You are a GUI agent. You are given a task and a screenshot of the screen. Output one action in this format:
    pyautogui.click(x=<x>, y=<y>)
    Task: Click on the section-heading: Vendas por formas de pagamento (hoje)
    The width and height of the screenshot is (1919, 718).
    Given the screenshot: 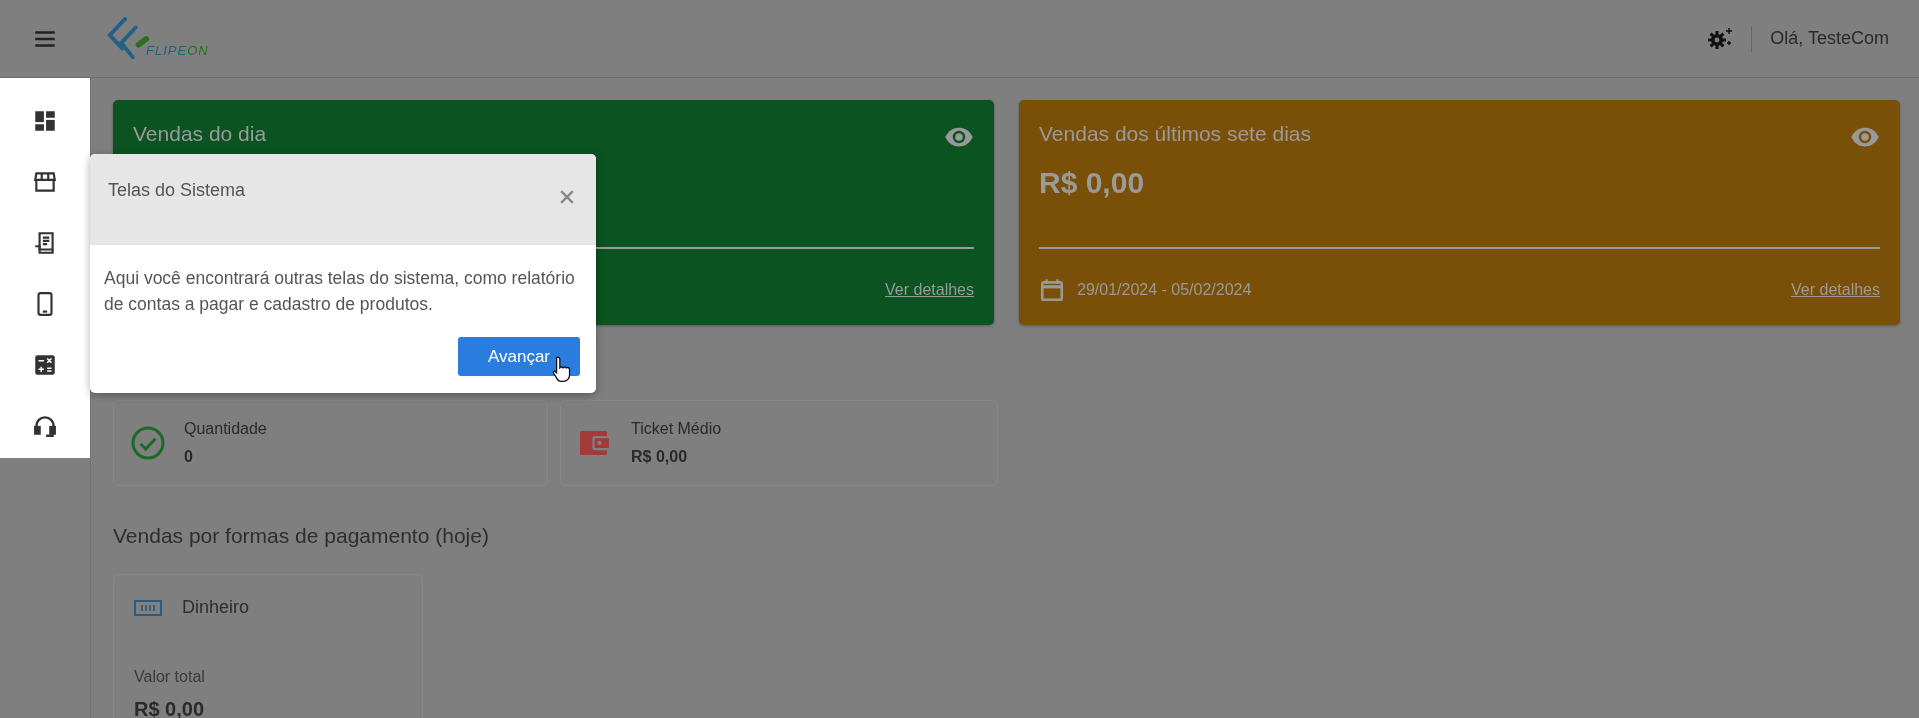 What is the action you would take?
    pyautogui.click(x=301, y=536)
    